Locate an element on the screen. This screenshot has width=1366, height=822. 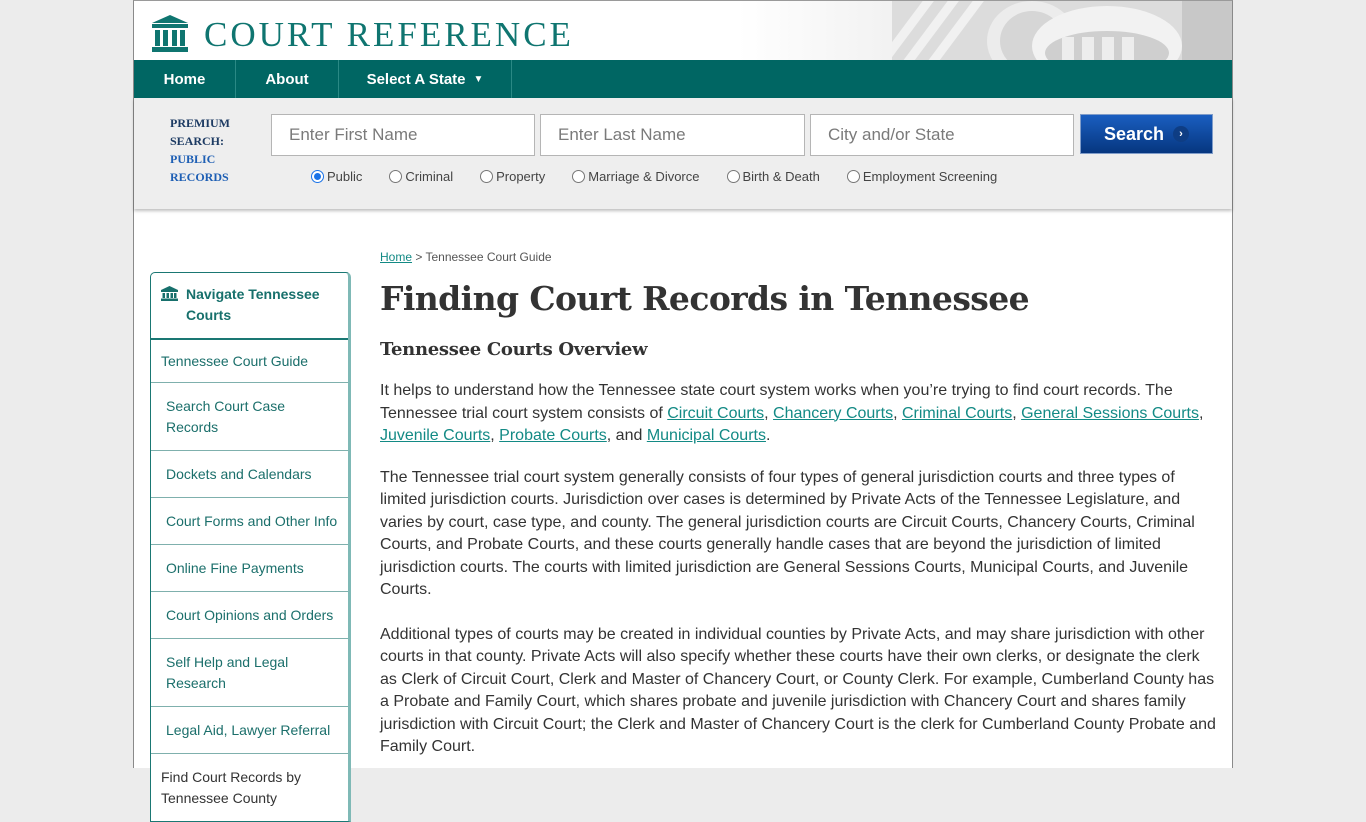
first-name-input is located at coordinates (403, 135).